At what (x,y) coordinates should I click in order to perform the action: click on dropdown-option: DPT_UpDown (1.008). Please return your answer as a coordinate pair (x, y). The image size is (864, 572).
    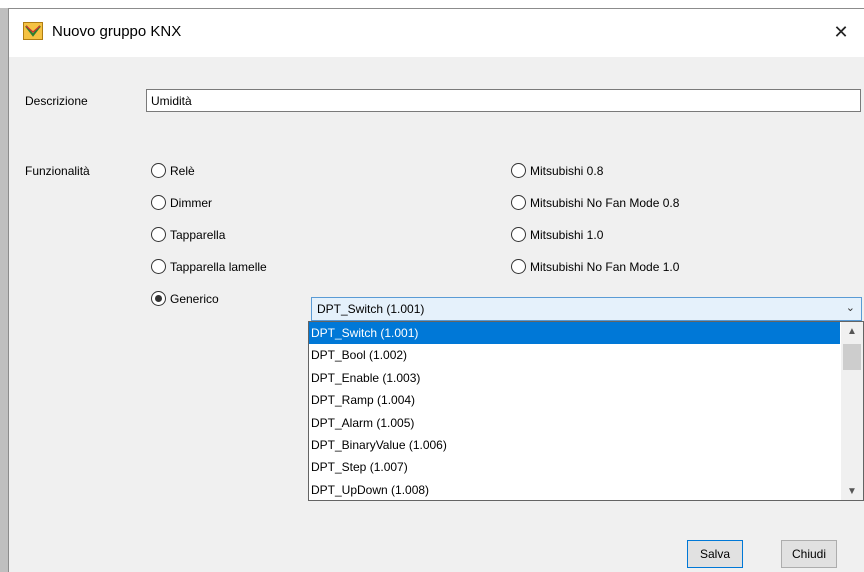
    Looking at the image, I should click on (574, 490).